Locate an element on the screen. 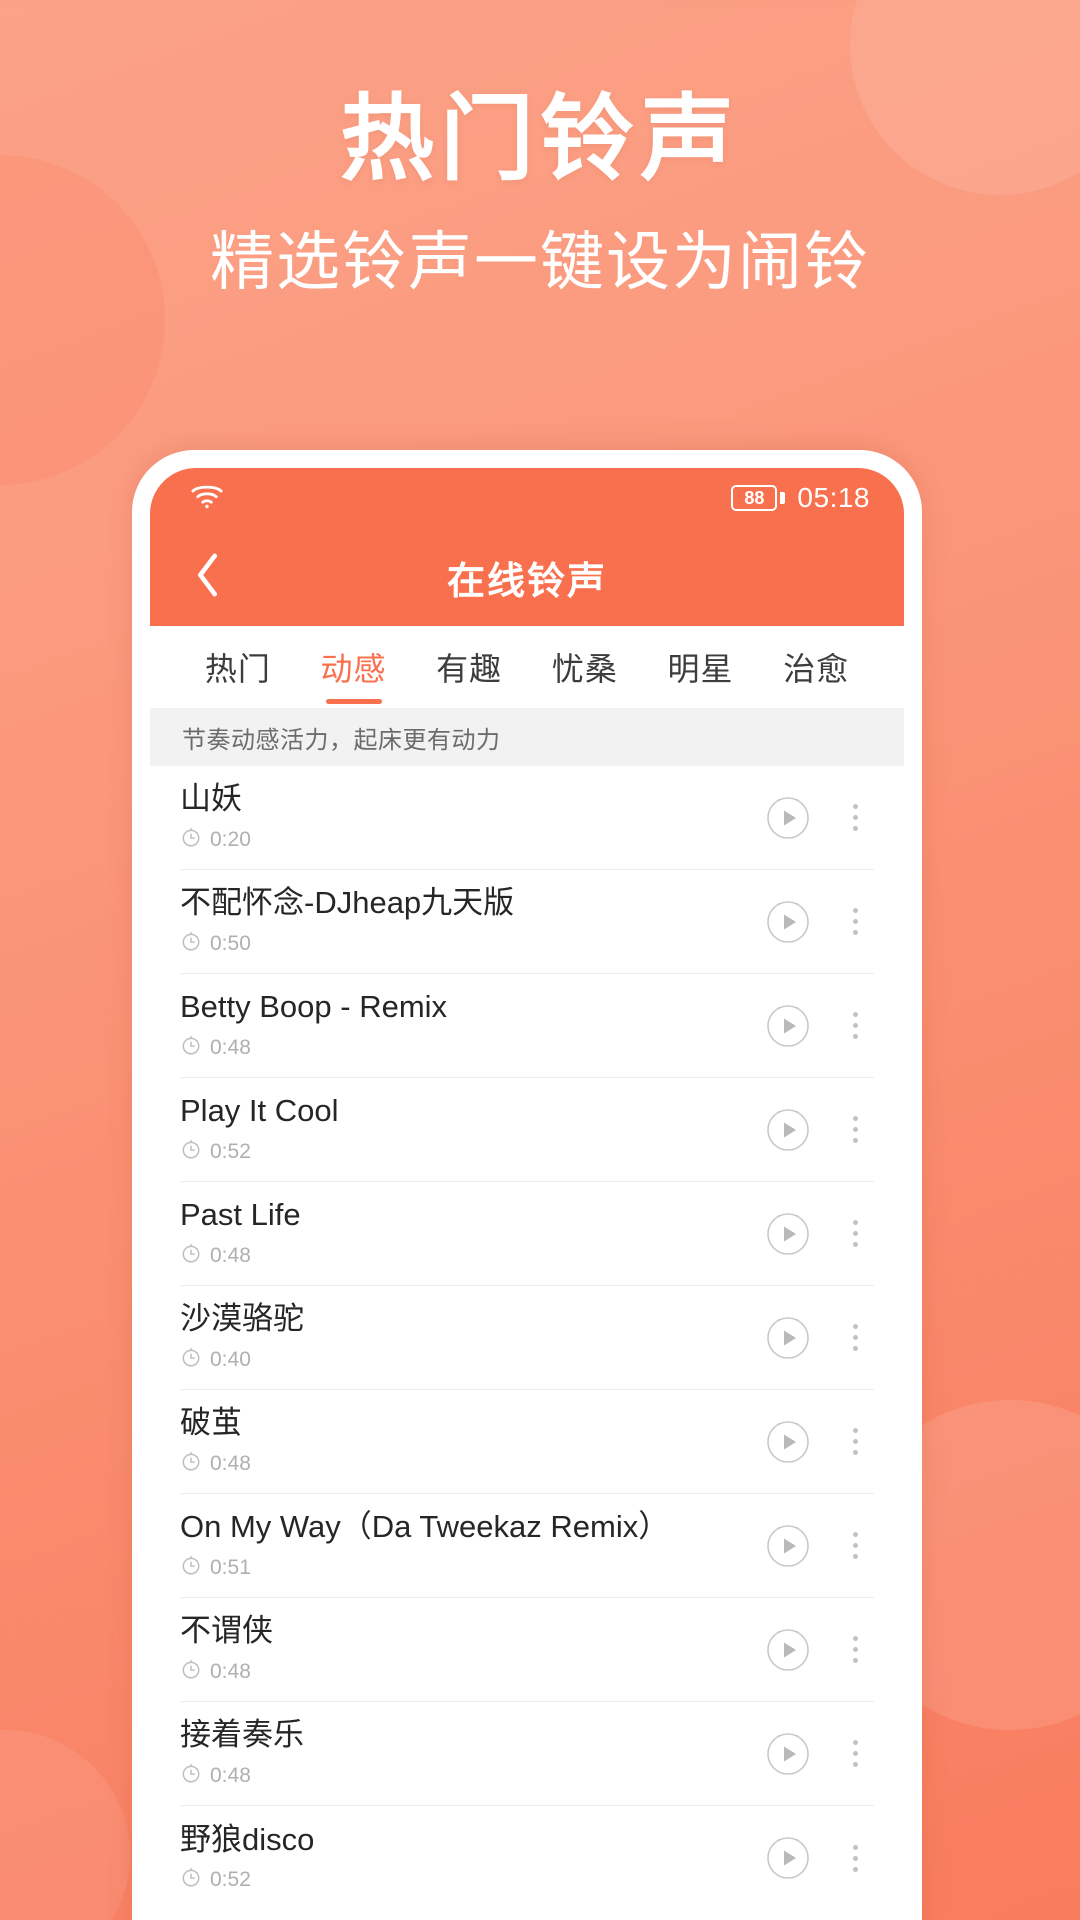  tab-star: 明星 is located at coordinates (701, 667).